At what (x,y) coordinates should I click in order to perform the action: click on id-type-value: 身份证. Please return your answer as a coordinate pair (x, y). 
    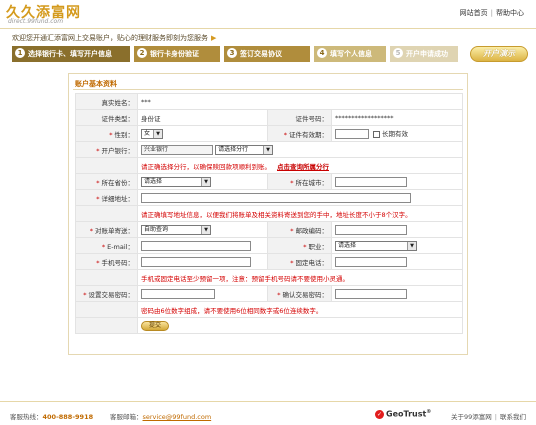
    Looking at the image, I should click on (202, 117).